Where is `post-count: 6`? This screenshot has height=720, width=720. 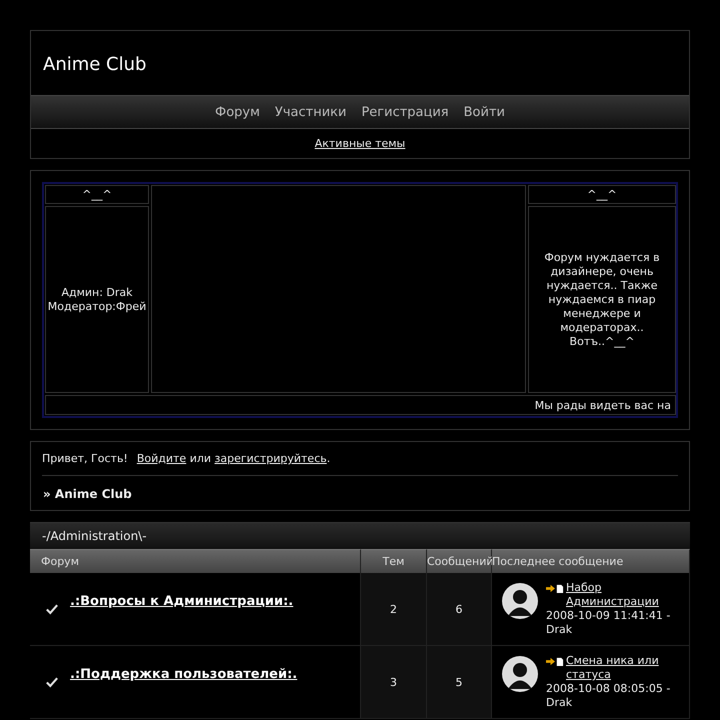
post-count: 6 is located at coordinates (459, 609).